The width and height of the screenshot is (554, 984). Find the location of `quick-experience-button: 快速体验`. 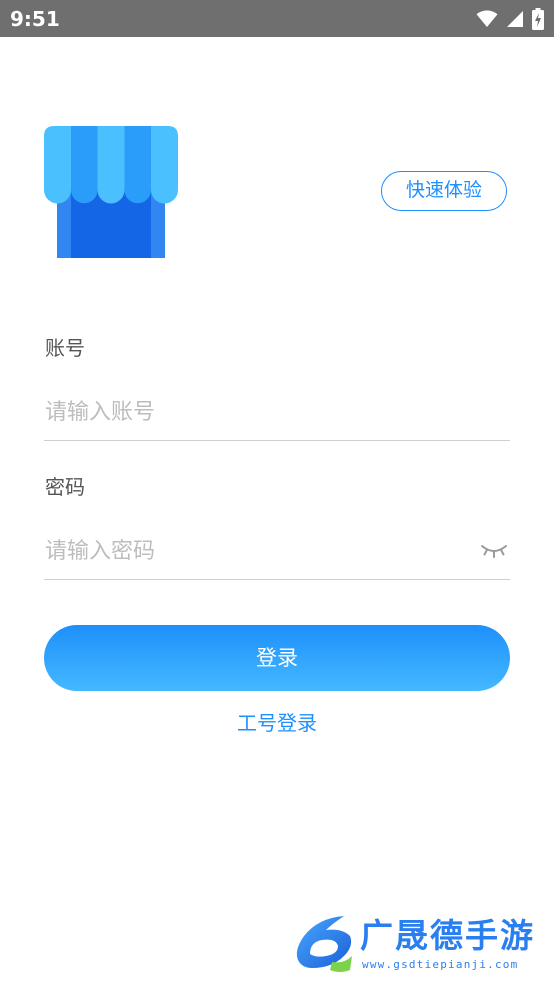

quick-experience-button: 快速体验 is located at coordinates (444, 191).